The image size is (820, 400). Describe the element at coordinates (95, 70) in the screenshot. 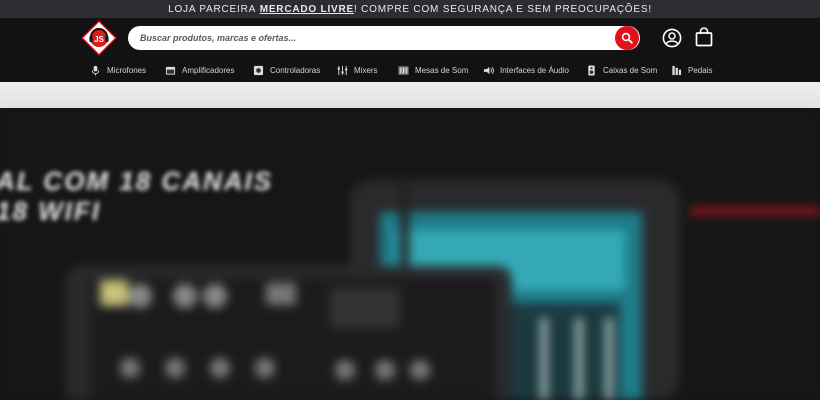

I see `microphone-icon` at that location.